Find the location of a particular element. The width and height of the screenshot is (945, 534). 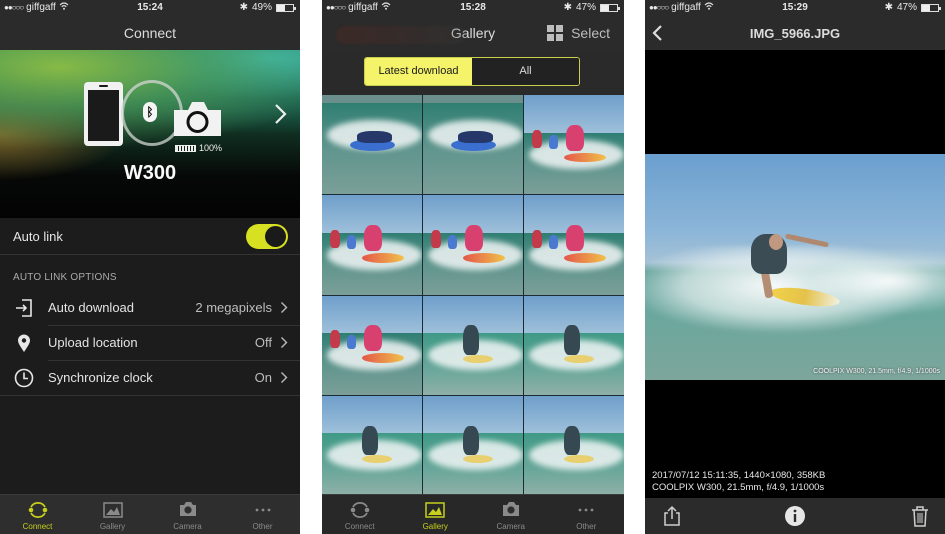

segment-all: All is located at coordinates (525, 71).